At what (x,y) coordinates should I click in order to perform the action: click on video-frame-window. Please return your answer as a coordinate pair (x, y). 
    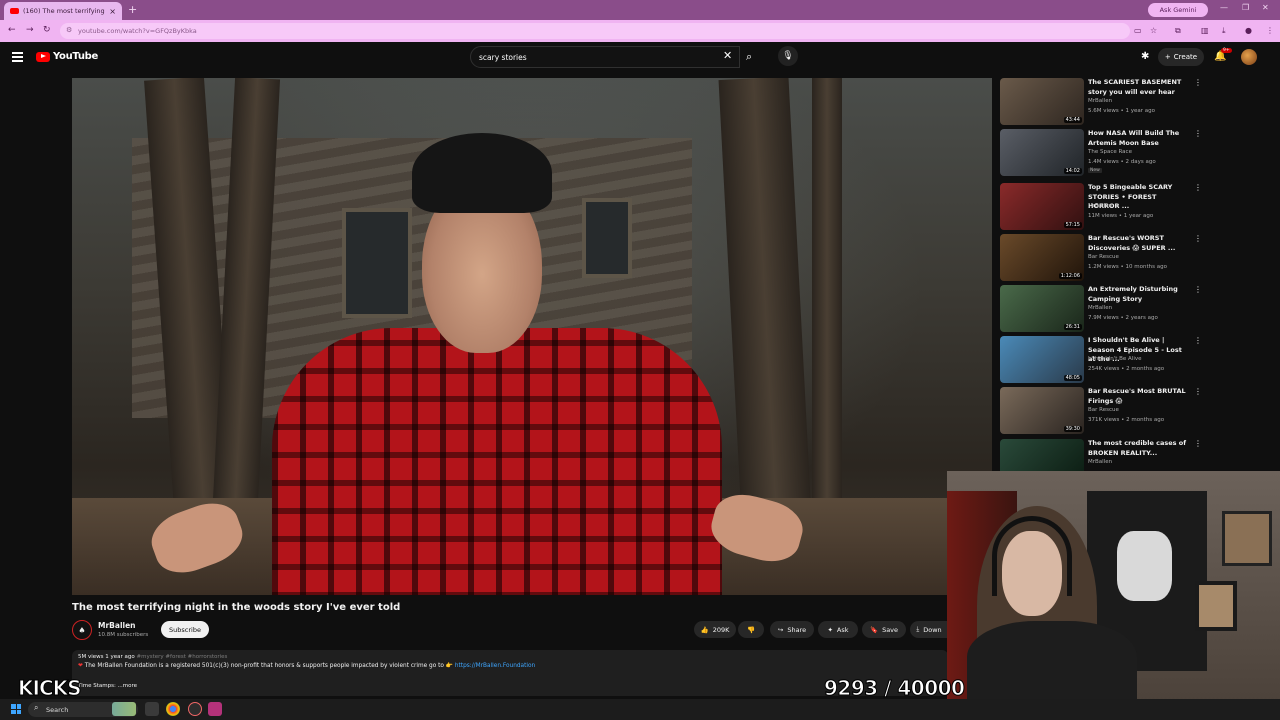
    Looking at the image, I should click on (607, 238).